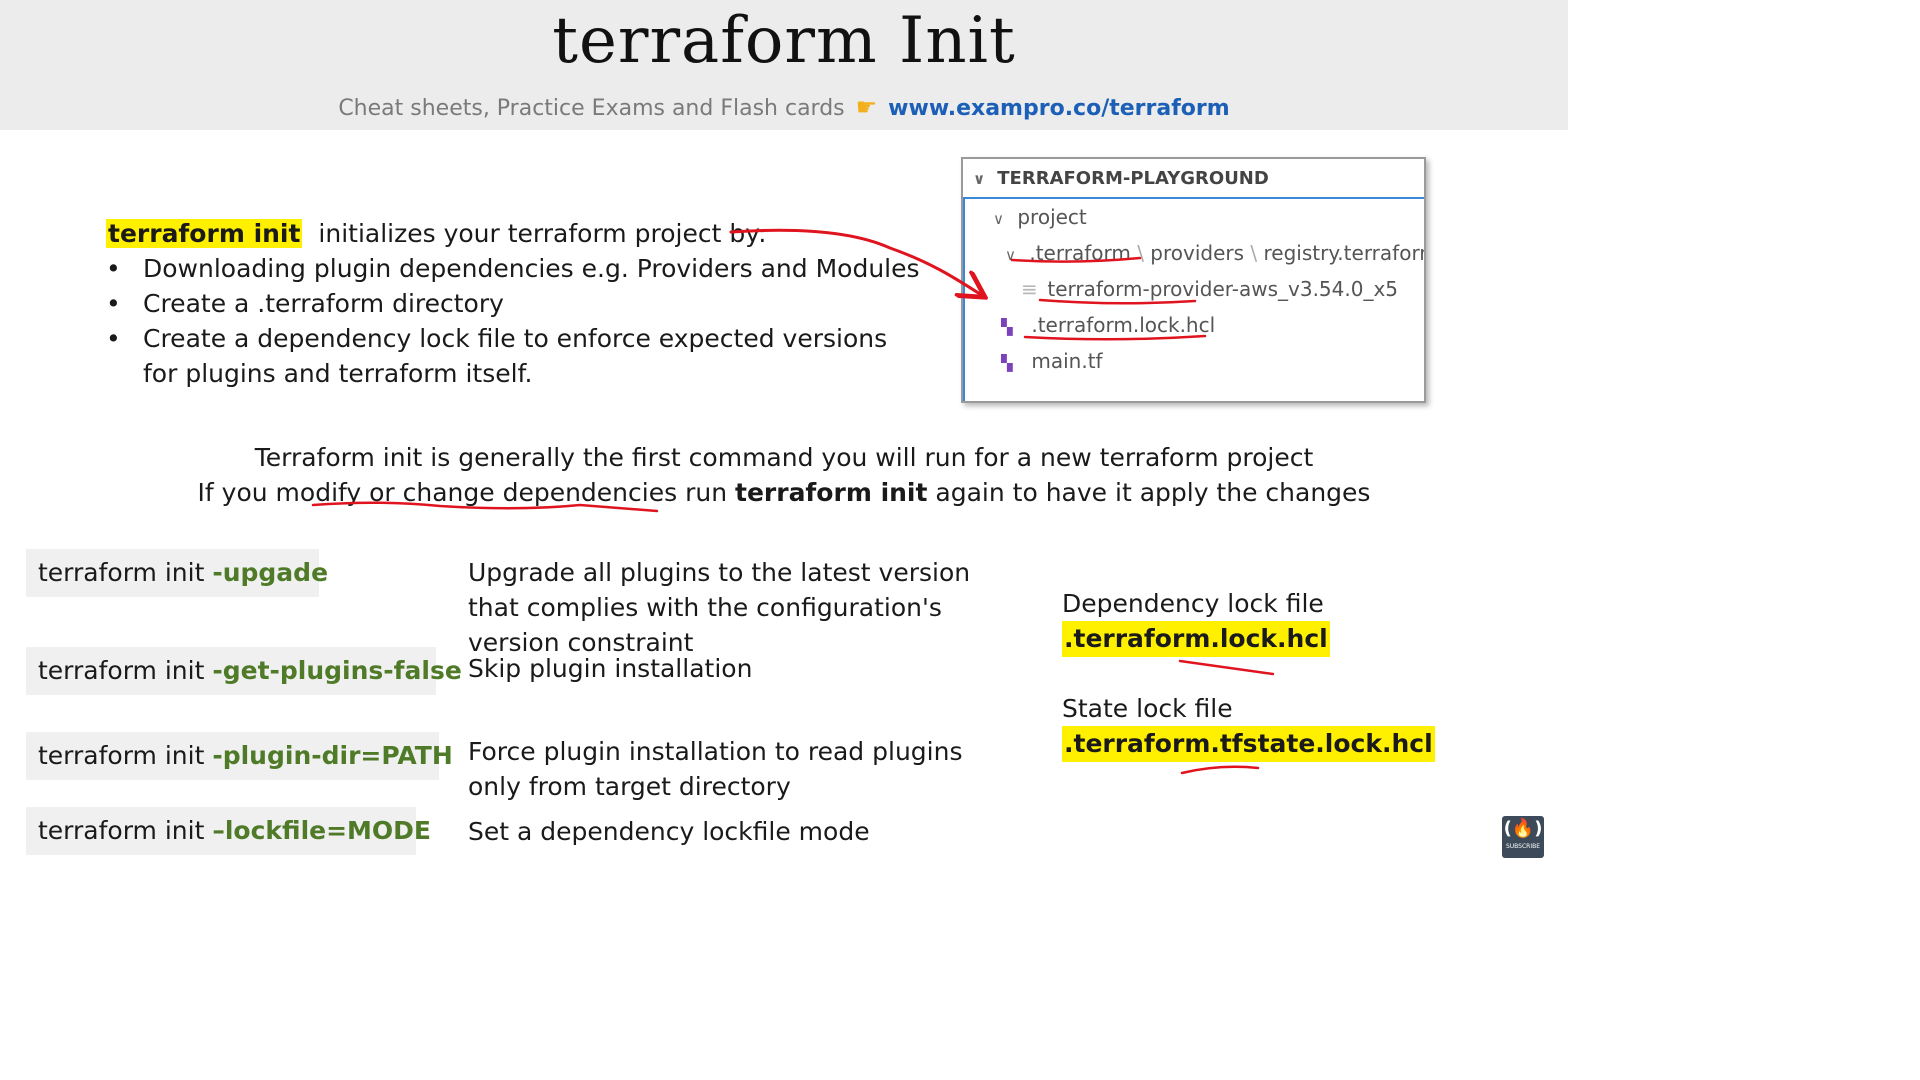 This screenshot has width=1920, height=1080. I want to click on option-plugin-dir: terraform init -plugin-dir=PATH, so click(239, 756).